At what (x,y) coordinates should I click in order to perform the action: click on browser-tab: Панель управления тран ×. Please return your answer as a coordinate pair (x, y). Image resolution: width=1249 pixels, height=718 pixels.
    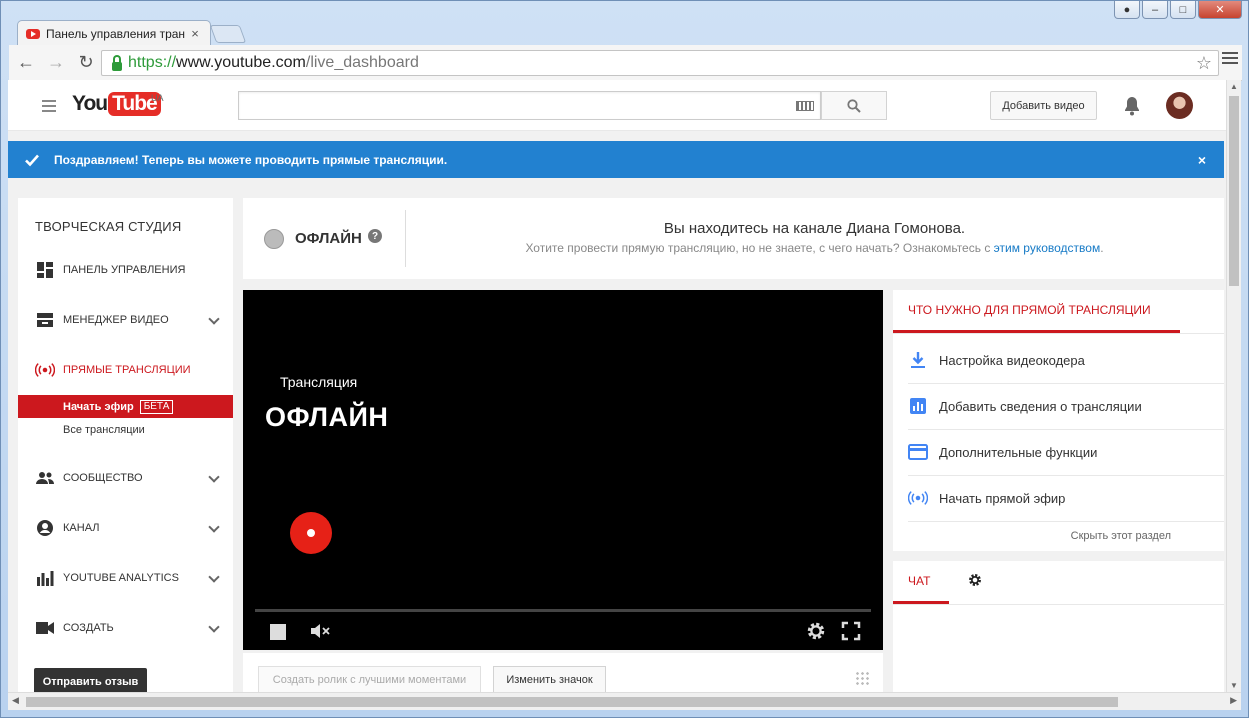
    Looking at the image, I should click on (114, 33).